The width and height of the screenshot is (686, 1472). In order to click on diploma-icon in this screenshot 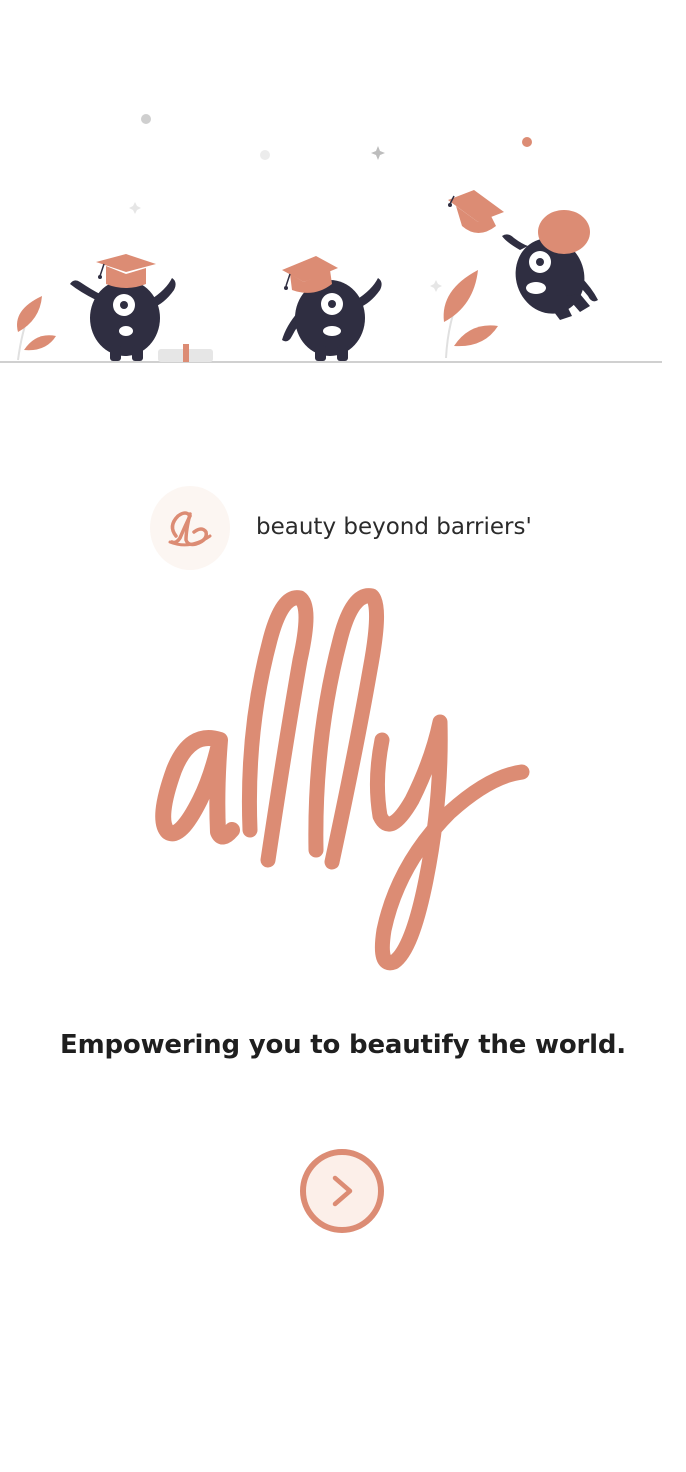, I will do `click(185, 353)`.